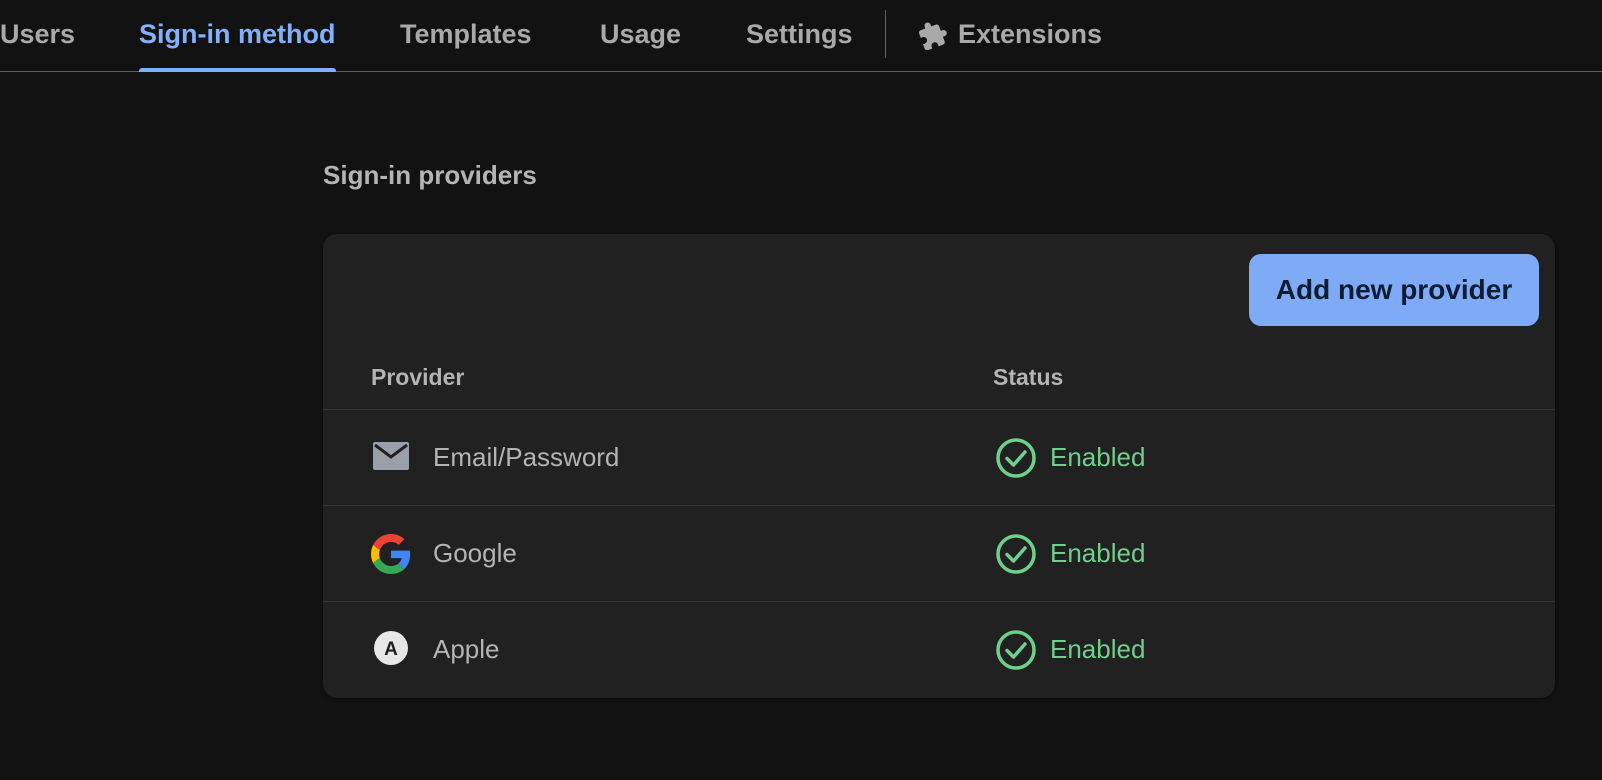 The width and height of the screenshot is (1602, 780). What do you see at coordinates (466, 36) in the screenshot?
I see `tab-templates: Templates` at bounding box center [466, 36].